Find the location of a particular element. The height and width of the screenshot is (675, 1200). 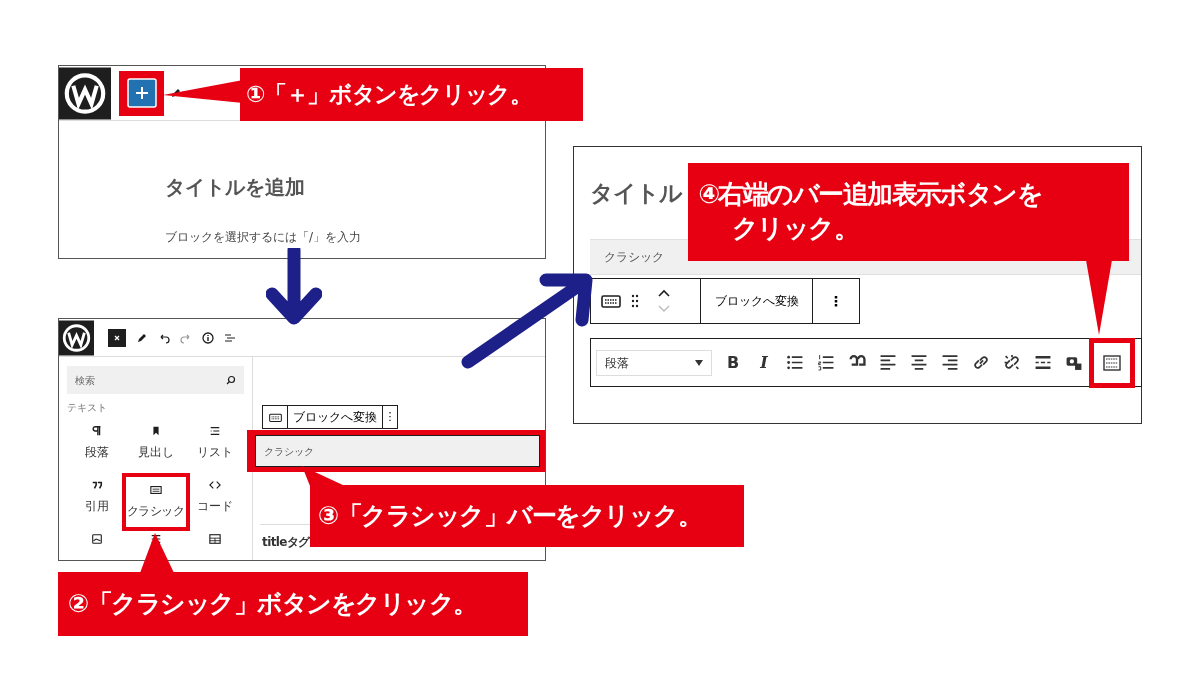

close-button is located at coordinates (117, 337).